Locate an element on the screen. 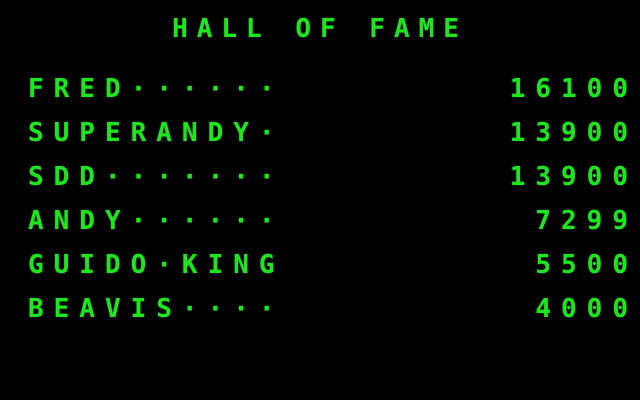  player-score: 7299 is located at coordinates (586, 221).